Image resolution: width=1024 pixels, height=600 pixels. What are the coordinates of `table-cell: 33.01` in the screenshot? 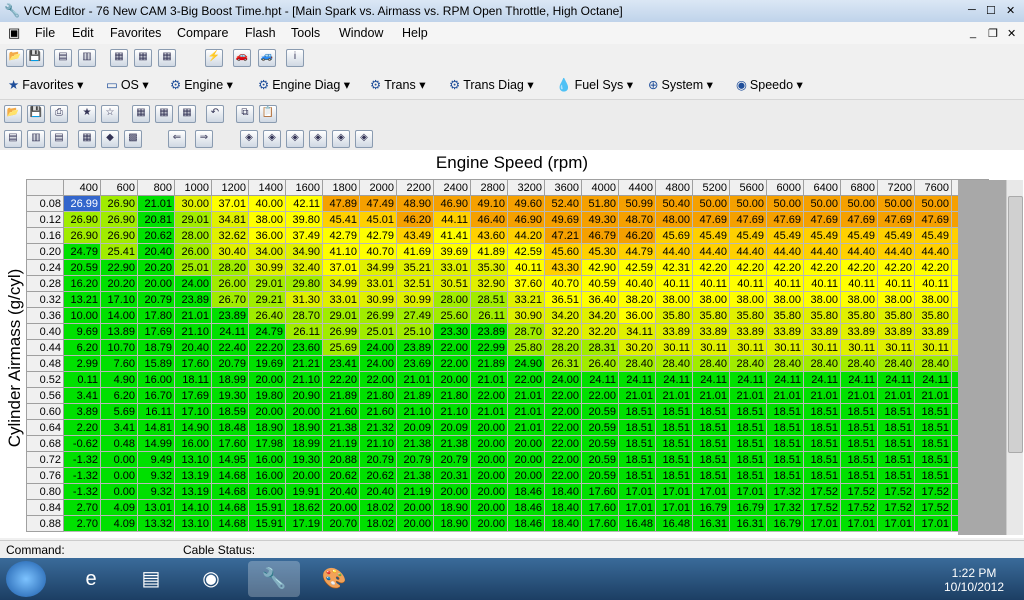 It's located at (452, 267).